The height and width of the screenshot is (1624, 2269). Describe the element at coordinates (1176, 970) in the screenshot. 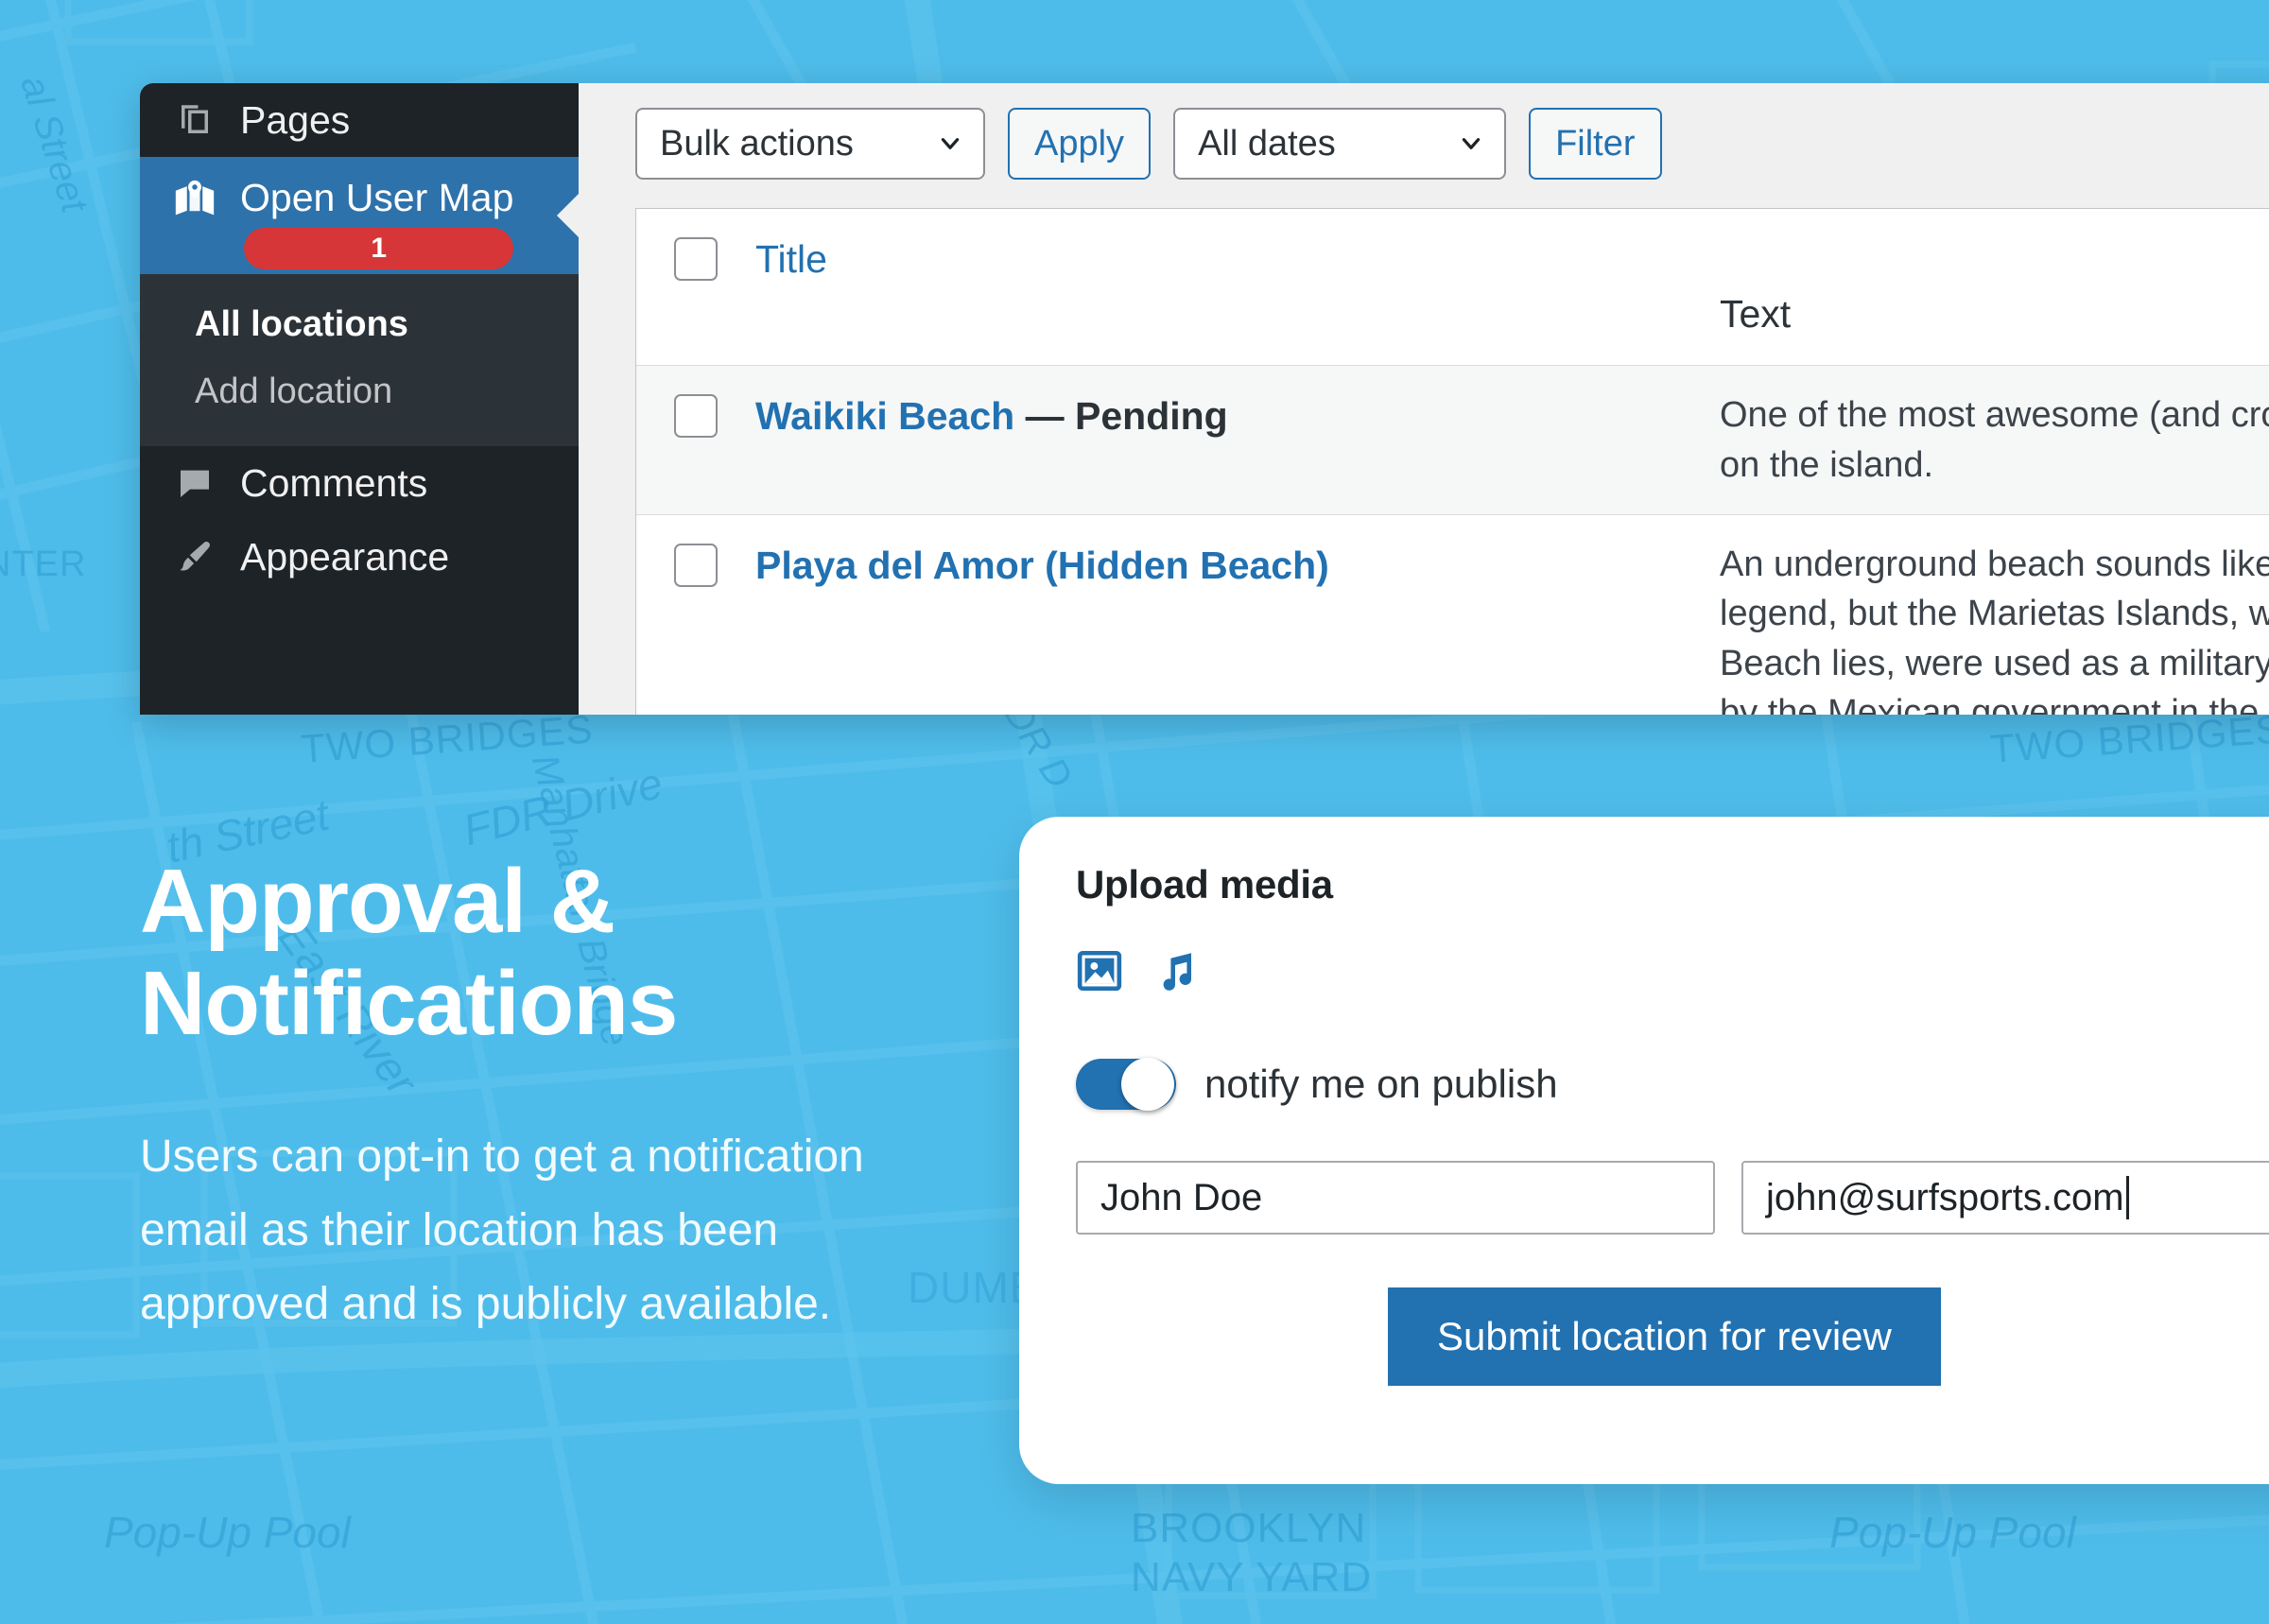

I see `music-note-icon` at that location.